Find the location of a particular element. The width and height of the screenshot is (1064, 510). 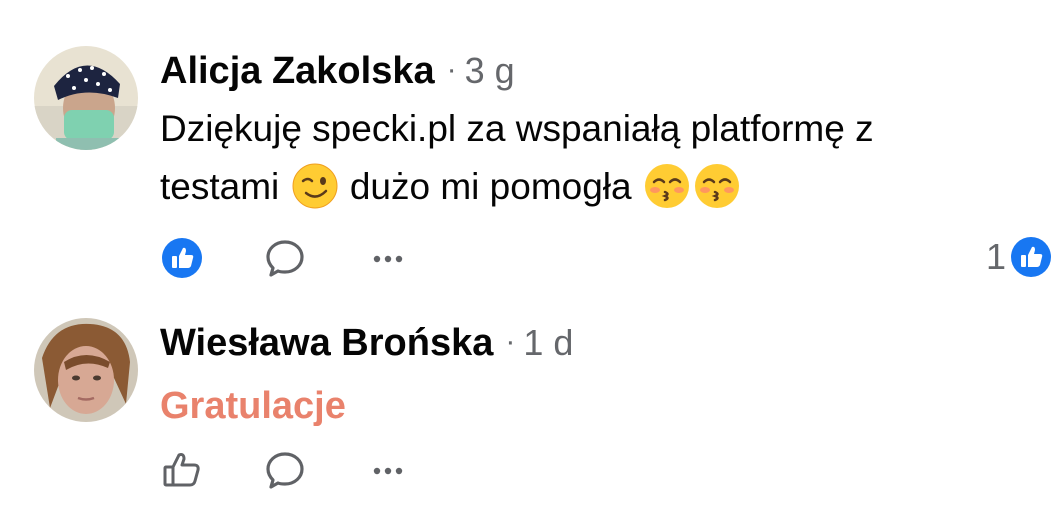

reaction-count: 1 is located at coordinates (995, 256).